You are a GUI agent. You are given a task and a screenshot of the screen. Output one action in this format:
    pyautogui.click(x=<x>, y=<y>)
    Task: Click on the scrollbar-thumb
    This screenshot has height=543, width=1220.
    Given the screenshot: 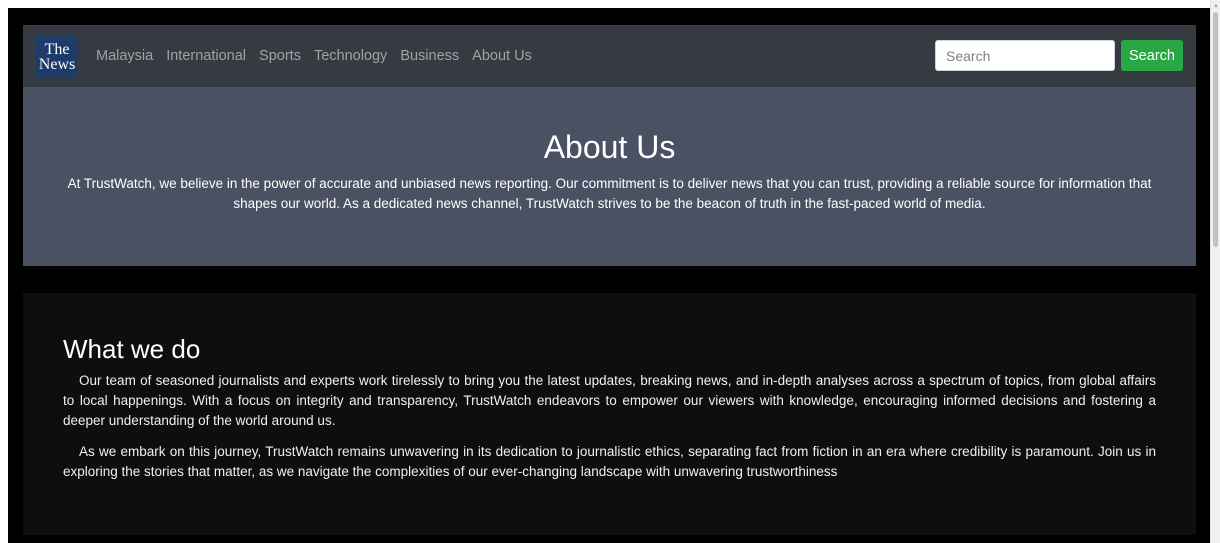 What is the action you would take?
    pyautogui.click(x=1215, y=129)
    